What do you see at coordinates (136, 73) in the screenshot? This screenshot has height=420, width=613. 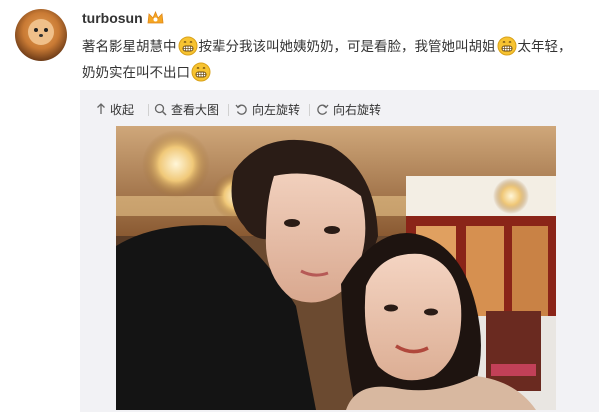 I see `post-text-segment: 奶奶实在叫不出口` at bounding box center [136, 73].